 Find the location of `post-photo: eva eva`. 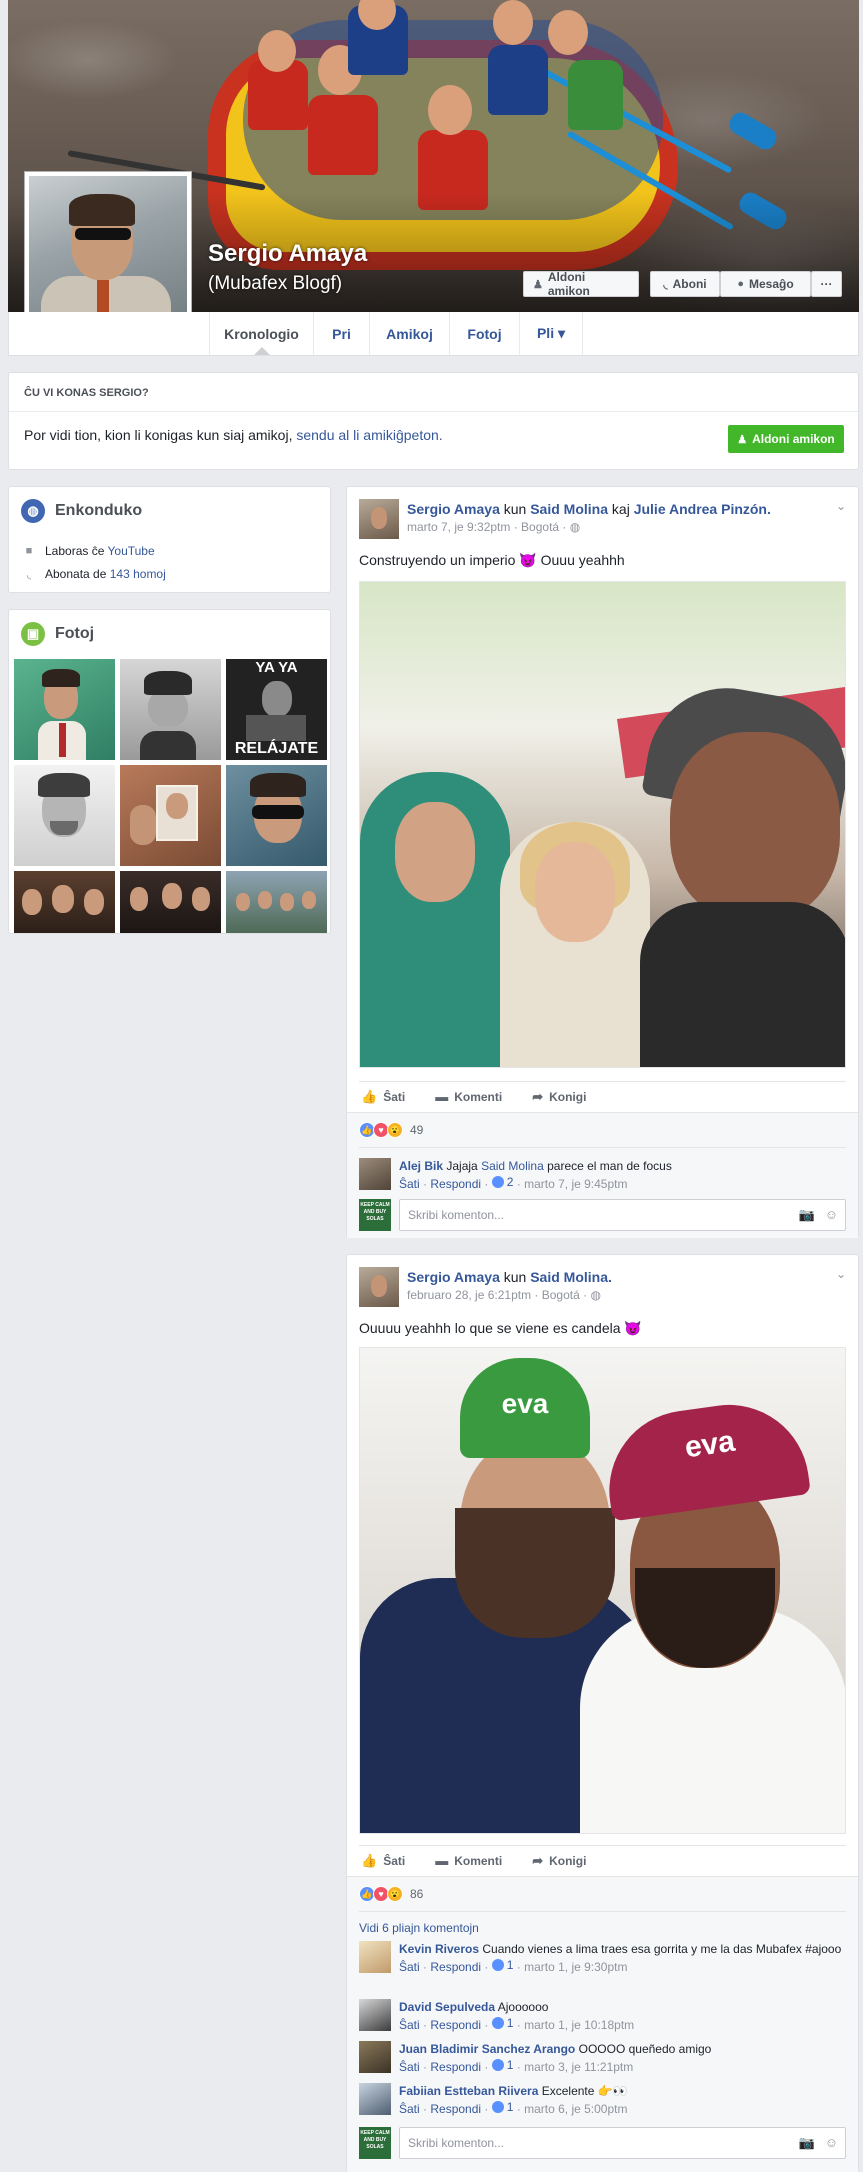

post-photo: eva eva is located at coordinates (602, 1590).